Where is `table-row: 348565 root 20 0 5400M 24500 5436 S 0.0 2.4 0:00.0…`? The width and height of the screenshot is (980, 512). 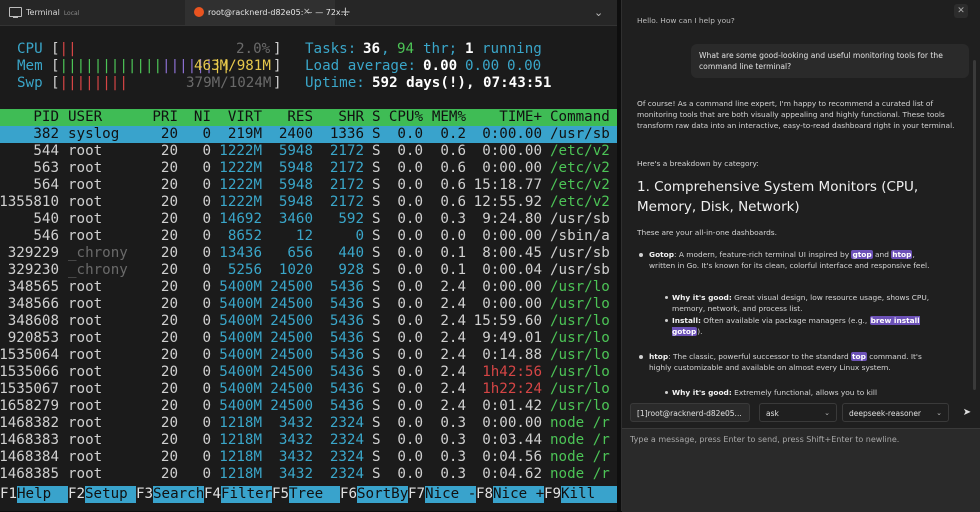 table-row: 348565 root 20 0 5400M 24500 5436 S 0.0 2.4 0:00.0… is located at coordinates (308, 287).